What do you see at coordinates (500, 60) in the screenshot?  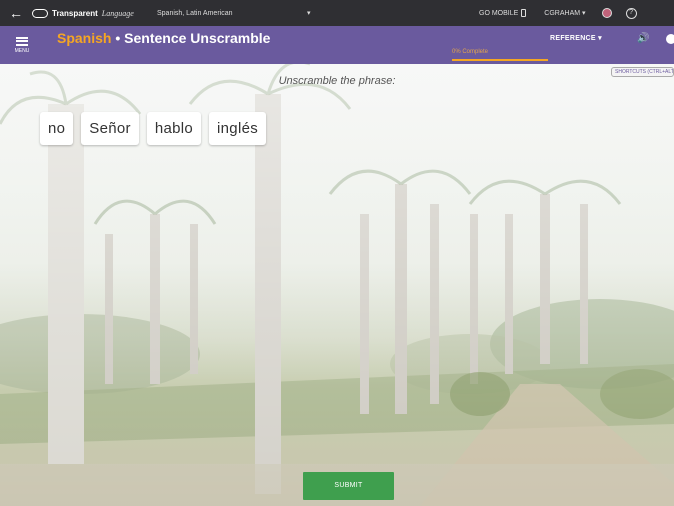 I see `progress-bar` at bounding box center [500, 60].